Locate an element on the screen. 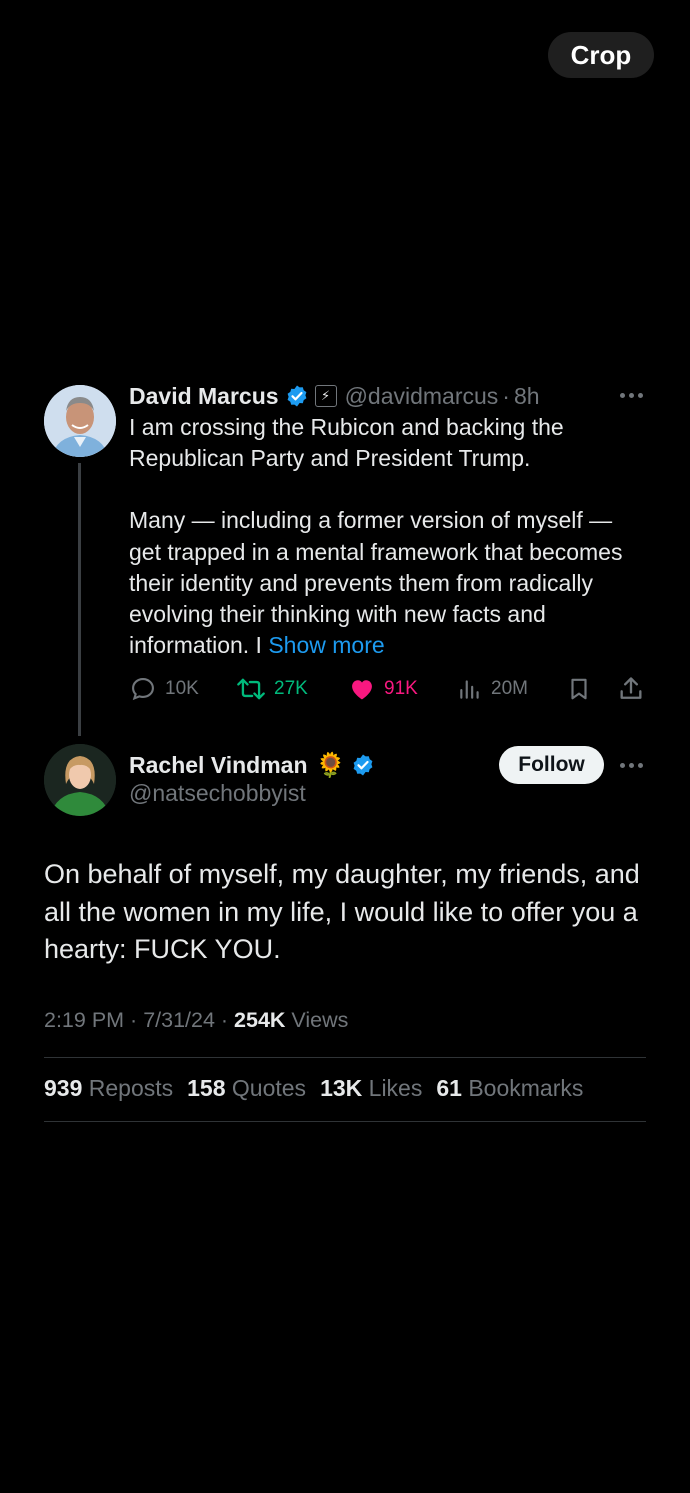 The image size is (690, 1493). tweet-meta-row: 2:19 PM · 7/31/24 · 254K Views is located at coordinates (196, 1020).